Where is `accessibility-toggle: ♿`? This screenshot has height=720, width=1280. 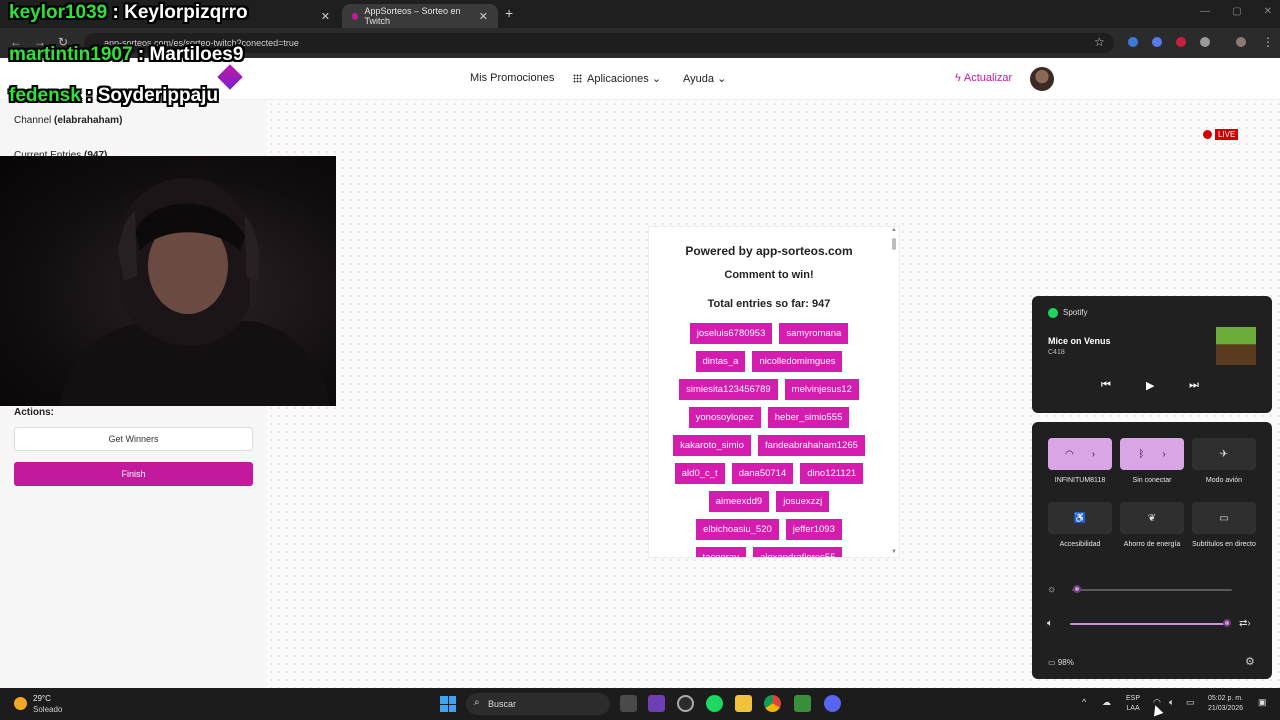 accessibility-toggle: ♿ is located at coordinates (1080, 518).